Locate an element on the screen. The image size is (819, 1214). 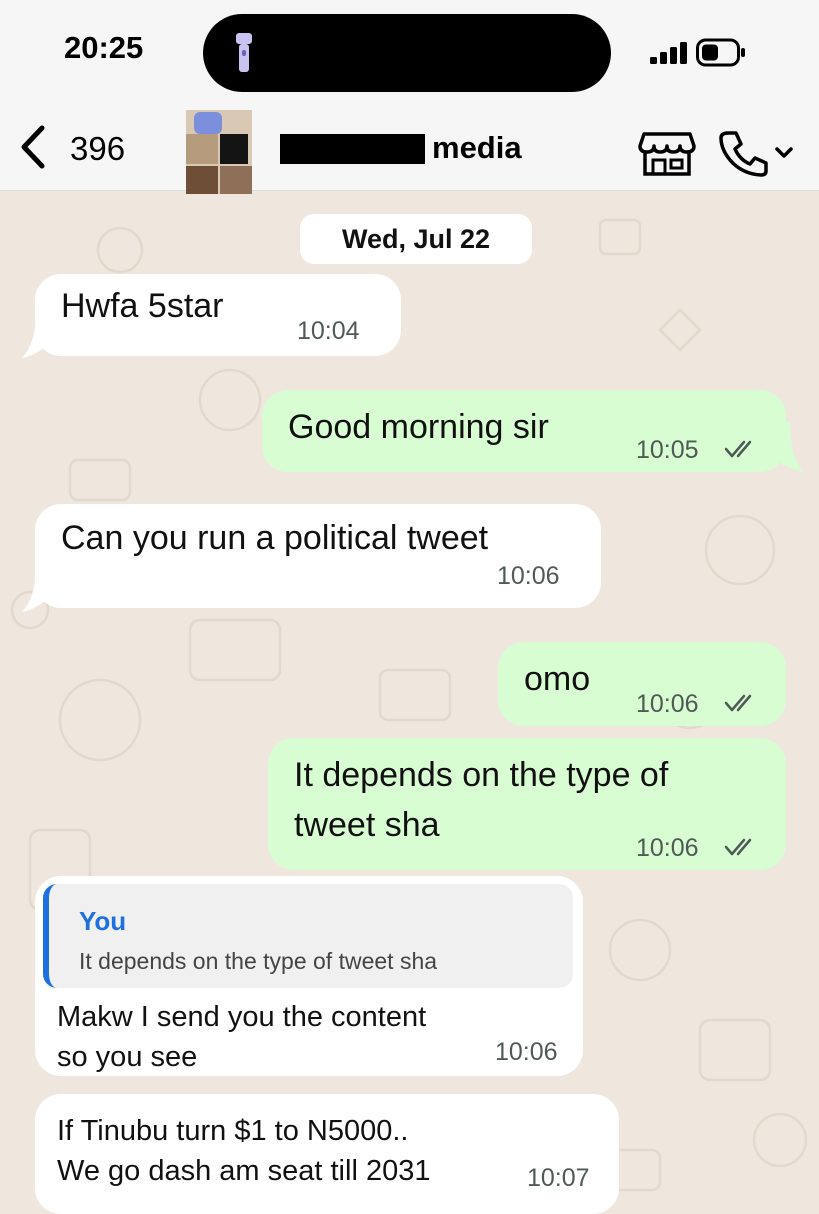
message-time: 10:05 is located at coordinates (667, 450).